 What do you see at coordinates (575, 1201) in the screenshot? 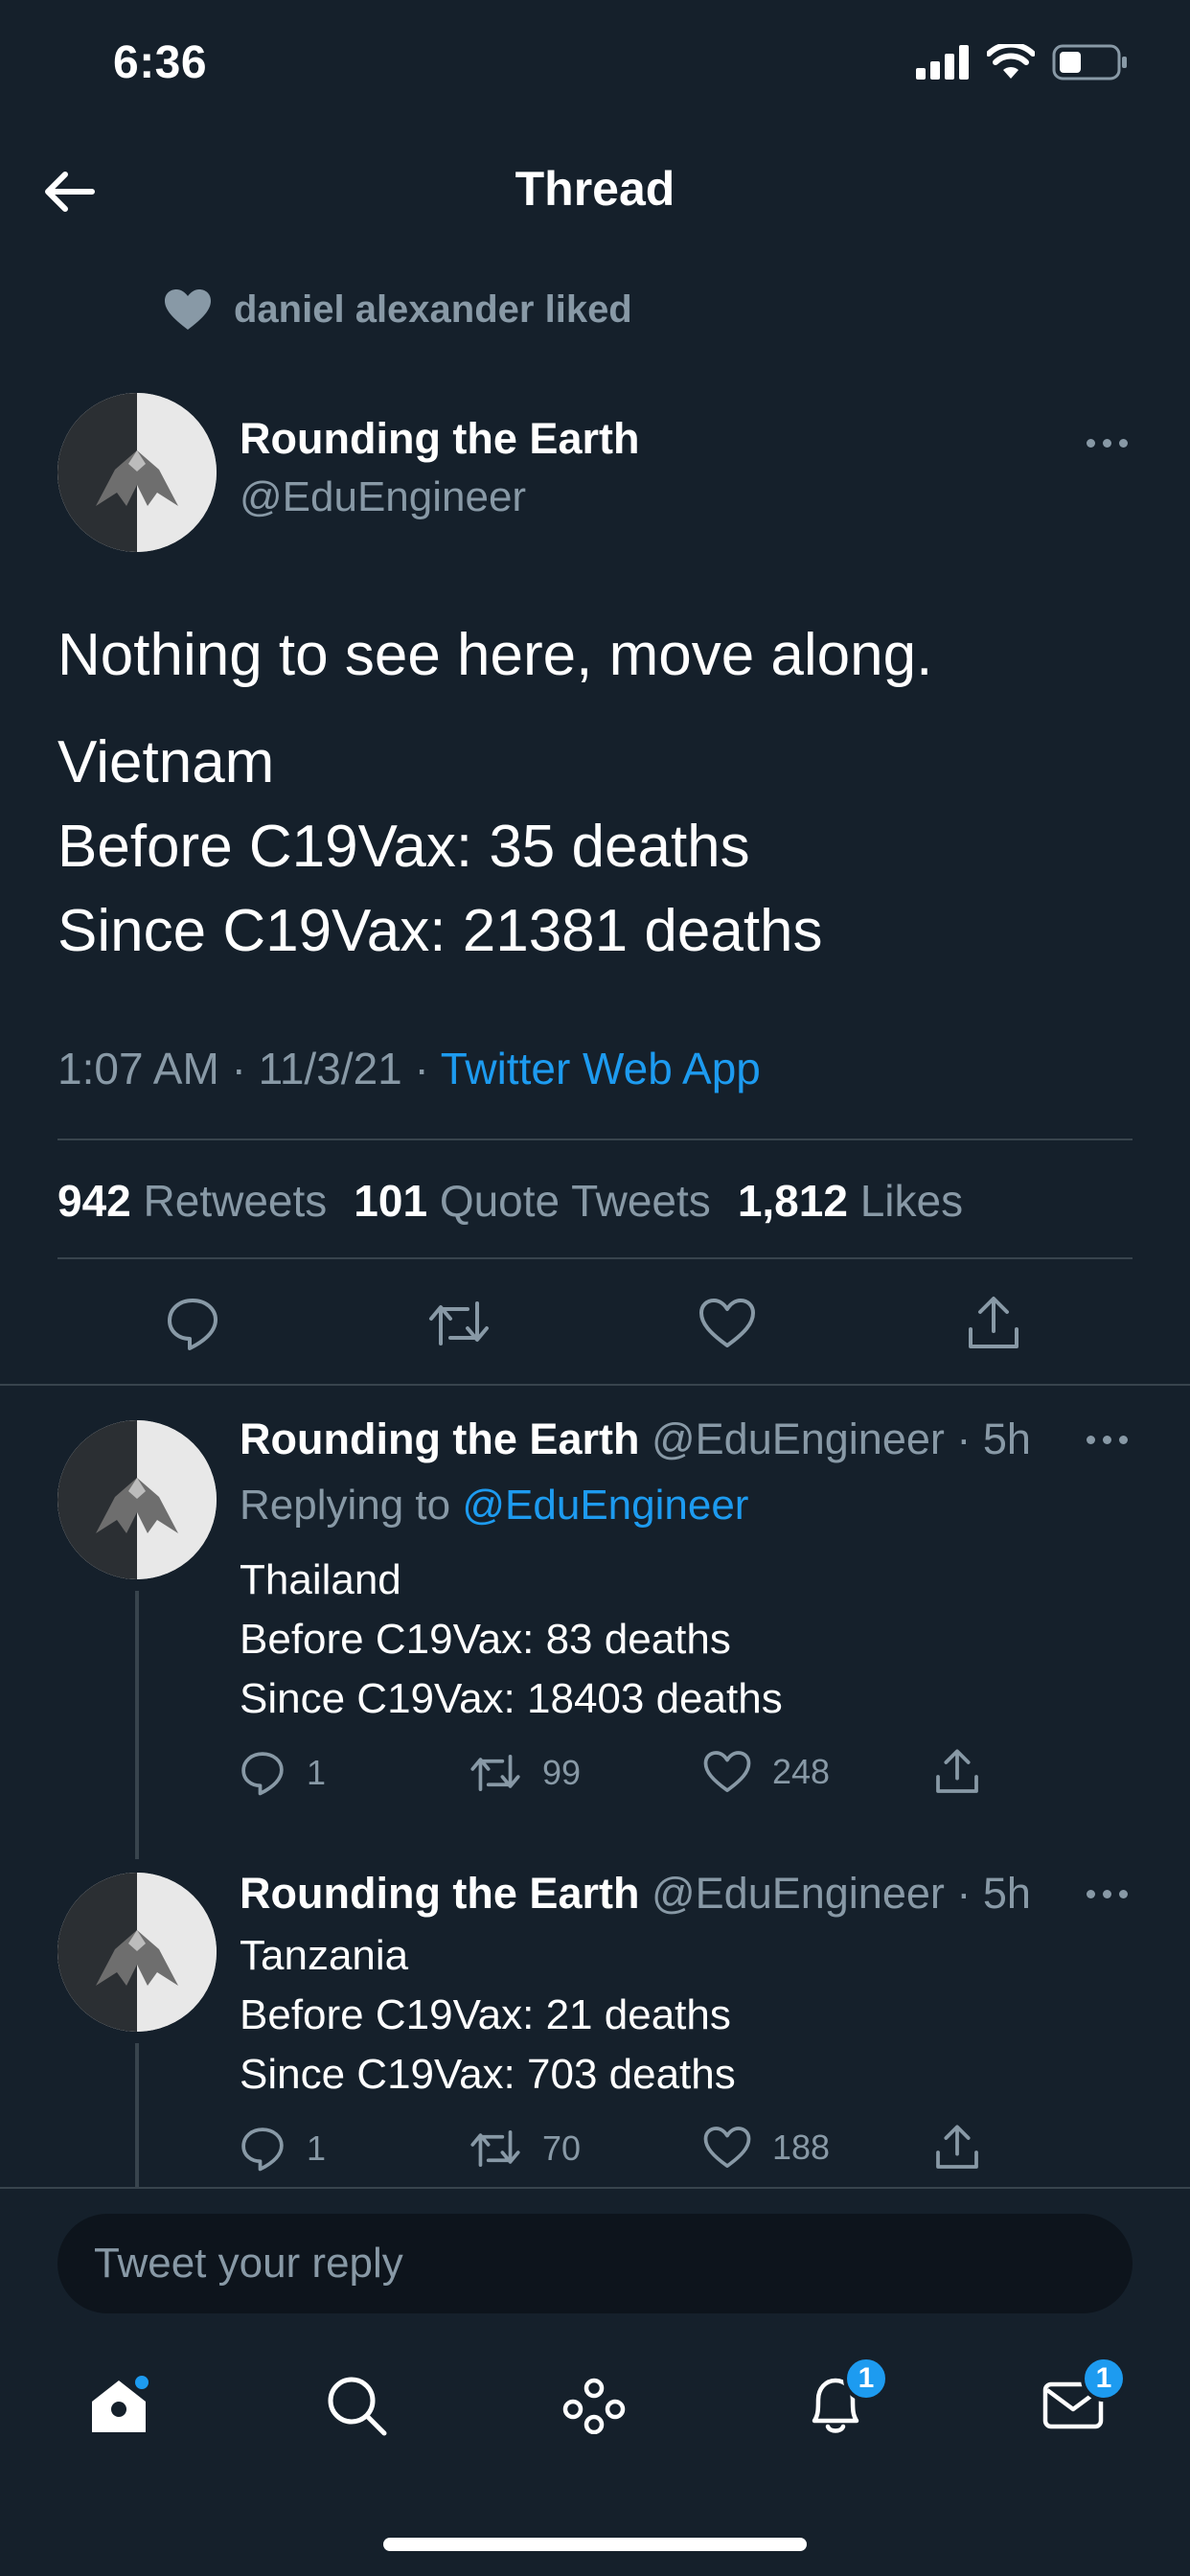
I see `quotes-label: Quote Tweets` at bounding box center [575, 1201].